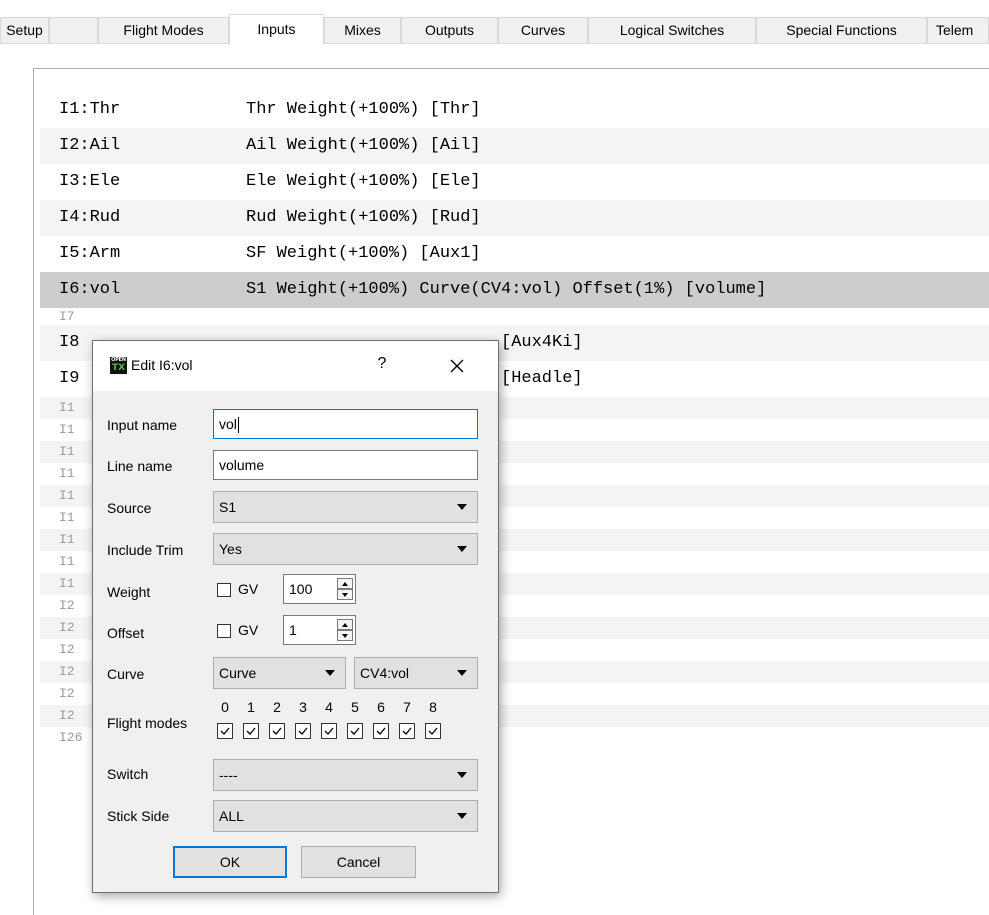 The width and height of the screenshot is (989, 915). I want to click on input-name: I1:Thr, so click(90, 109).